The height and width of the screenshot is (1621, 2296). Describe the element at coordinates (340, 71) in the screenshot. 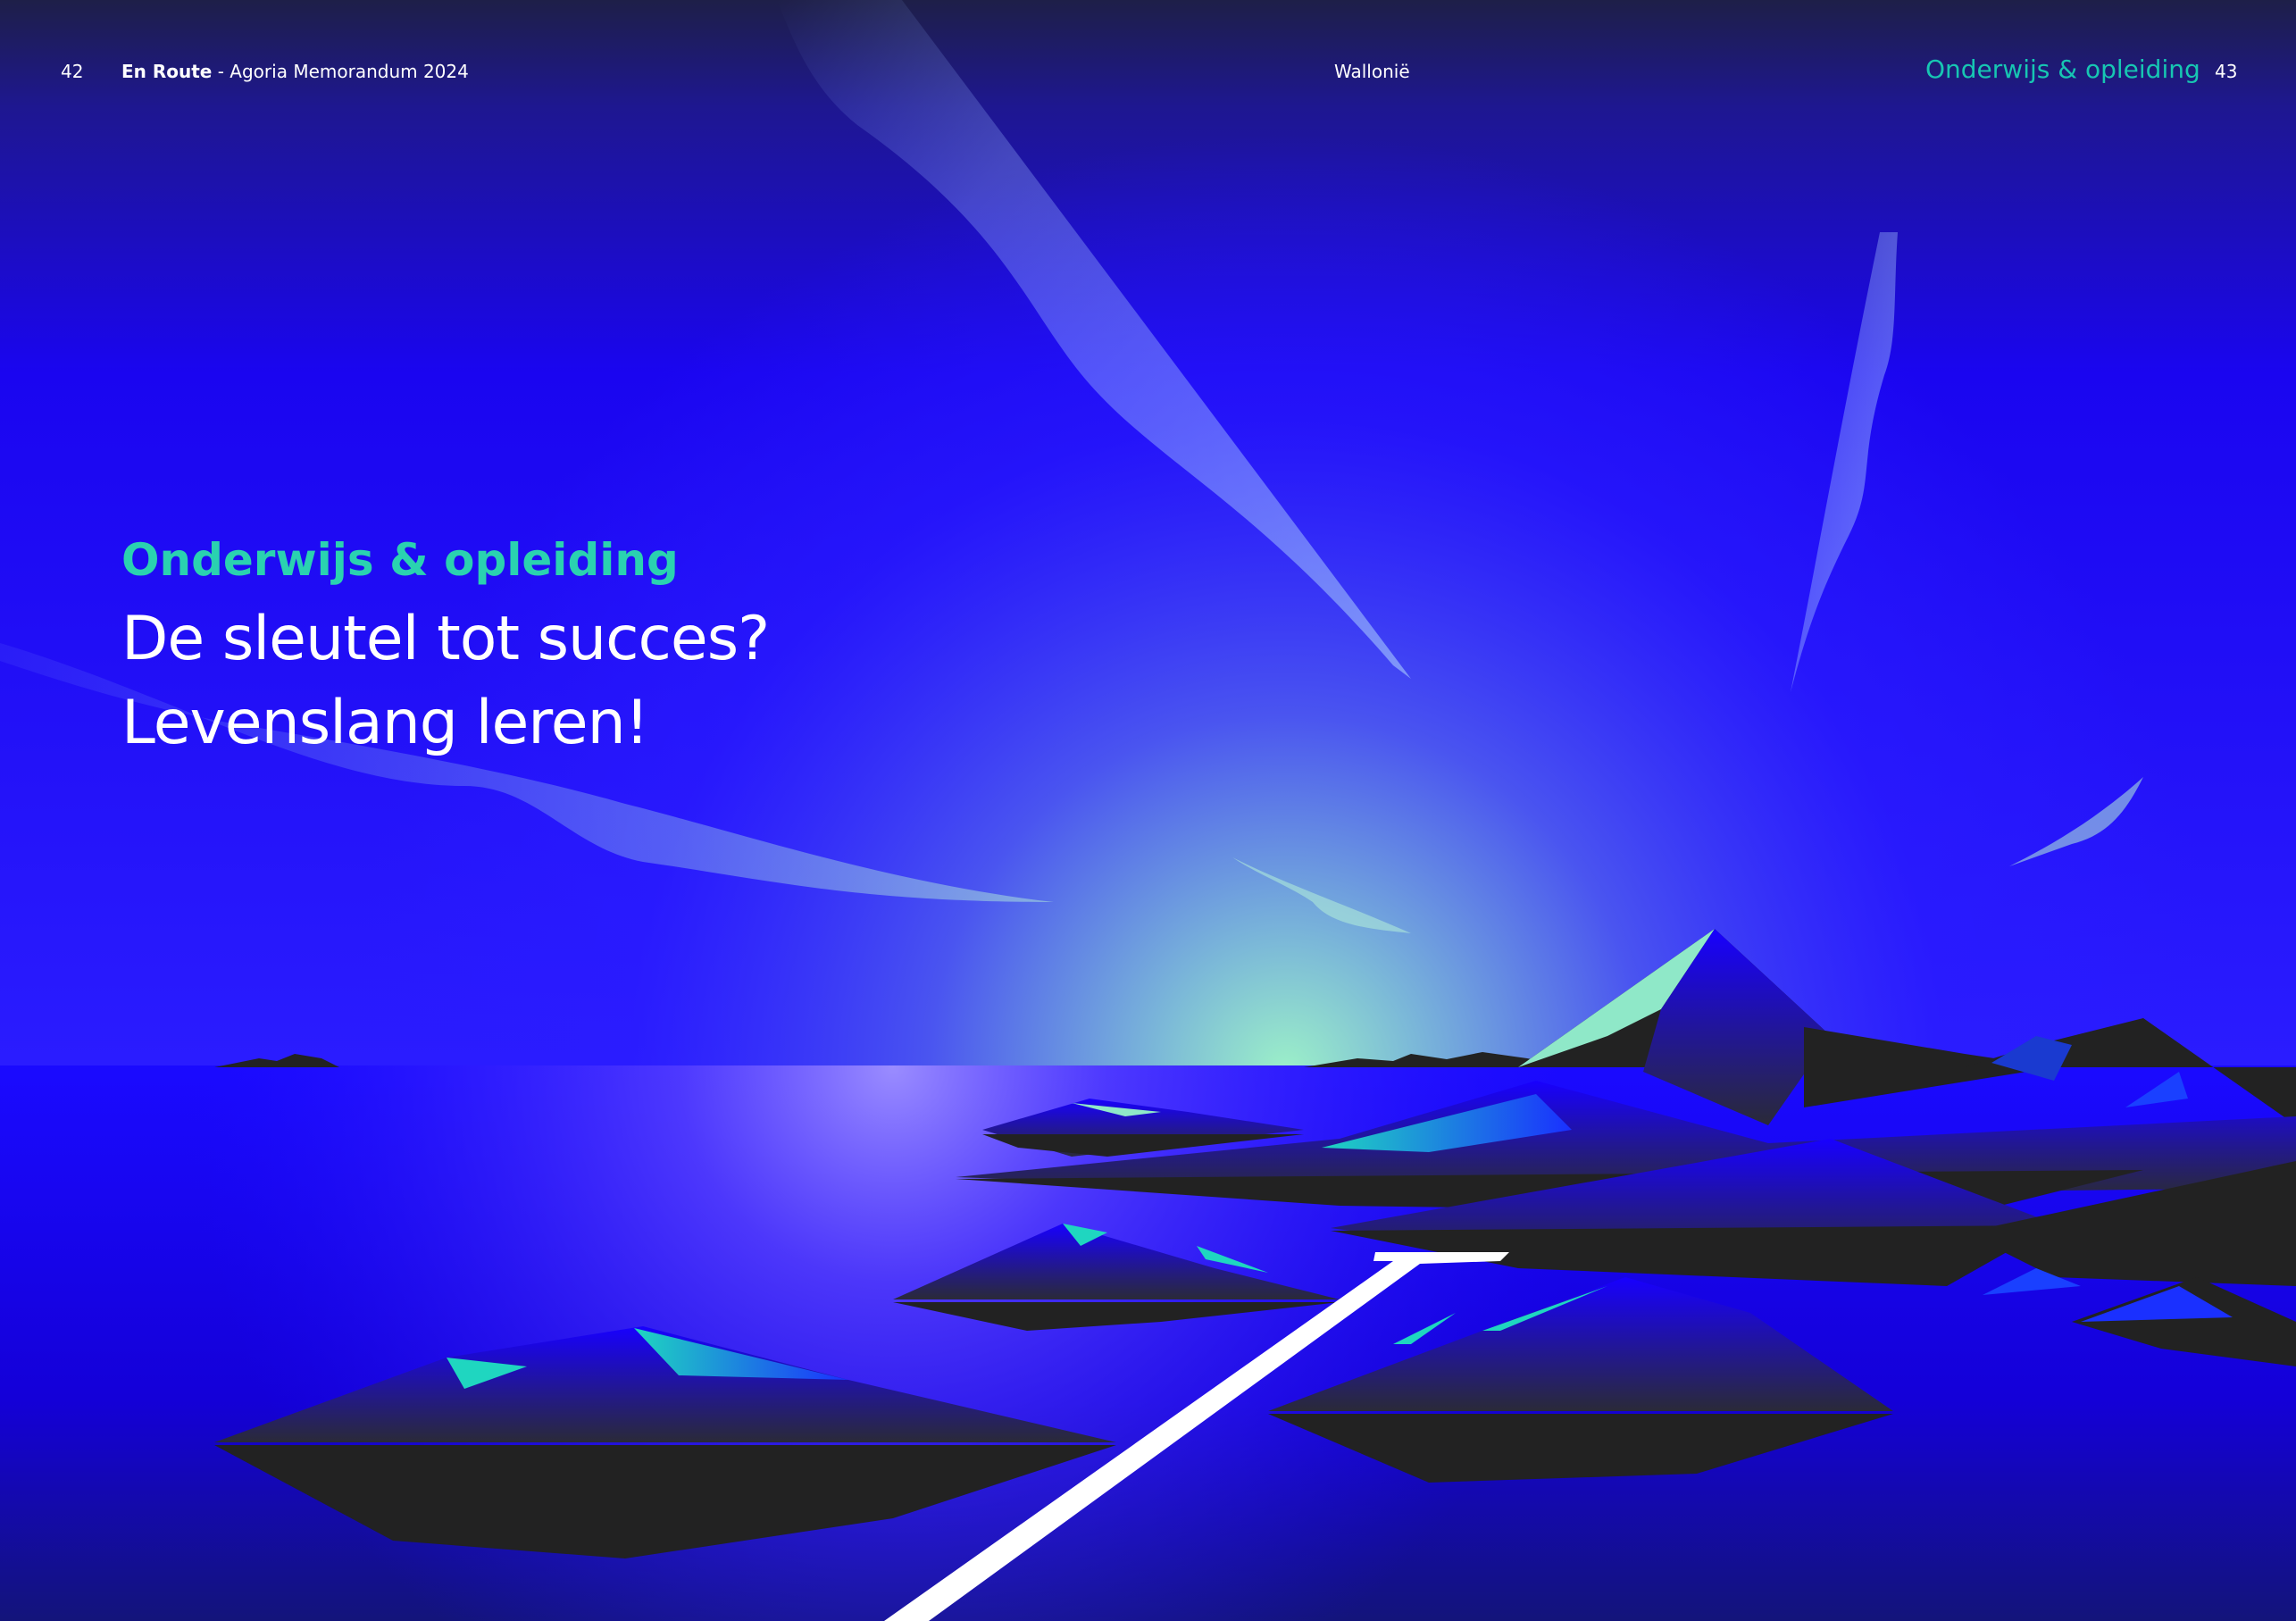

I see `publication-subtitle: - Agoria Memorandum 2024` at that location.